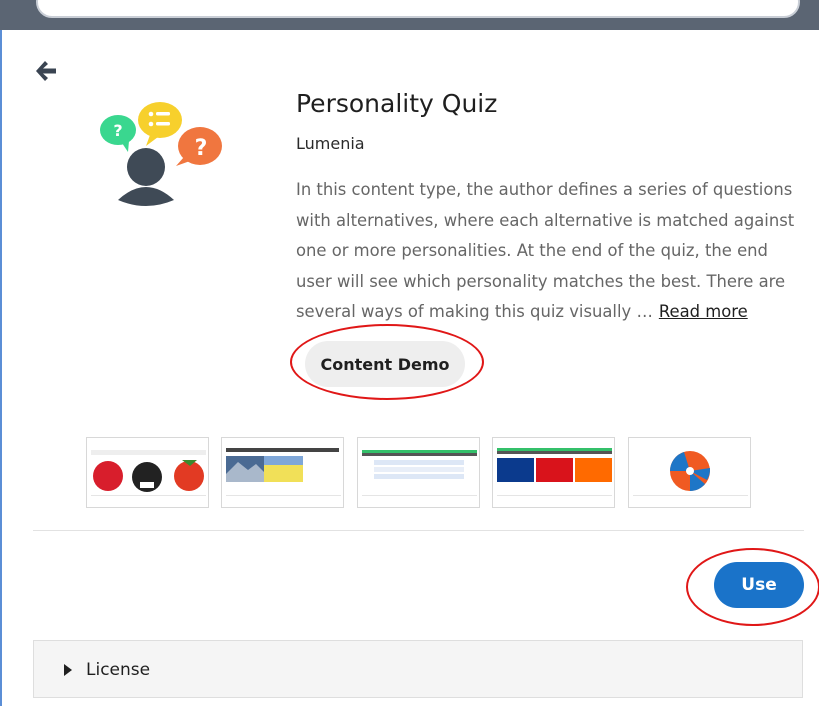 The image size is (819, 706). Describe the element at coordinates (161, 154) in the screenshot. I see `personality-quiz-logo: ? ?` at that location.